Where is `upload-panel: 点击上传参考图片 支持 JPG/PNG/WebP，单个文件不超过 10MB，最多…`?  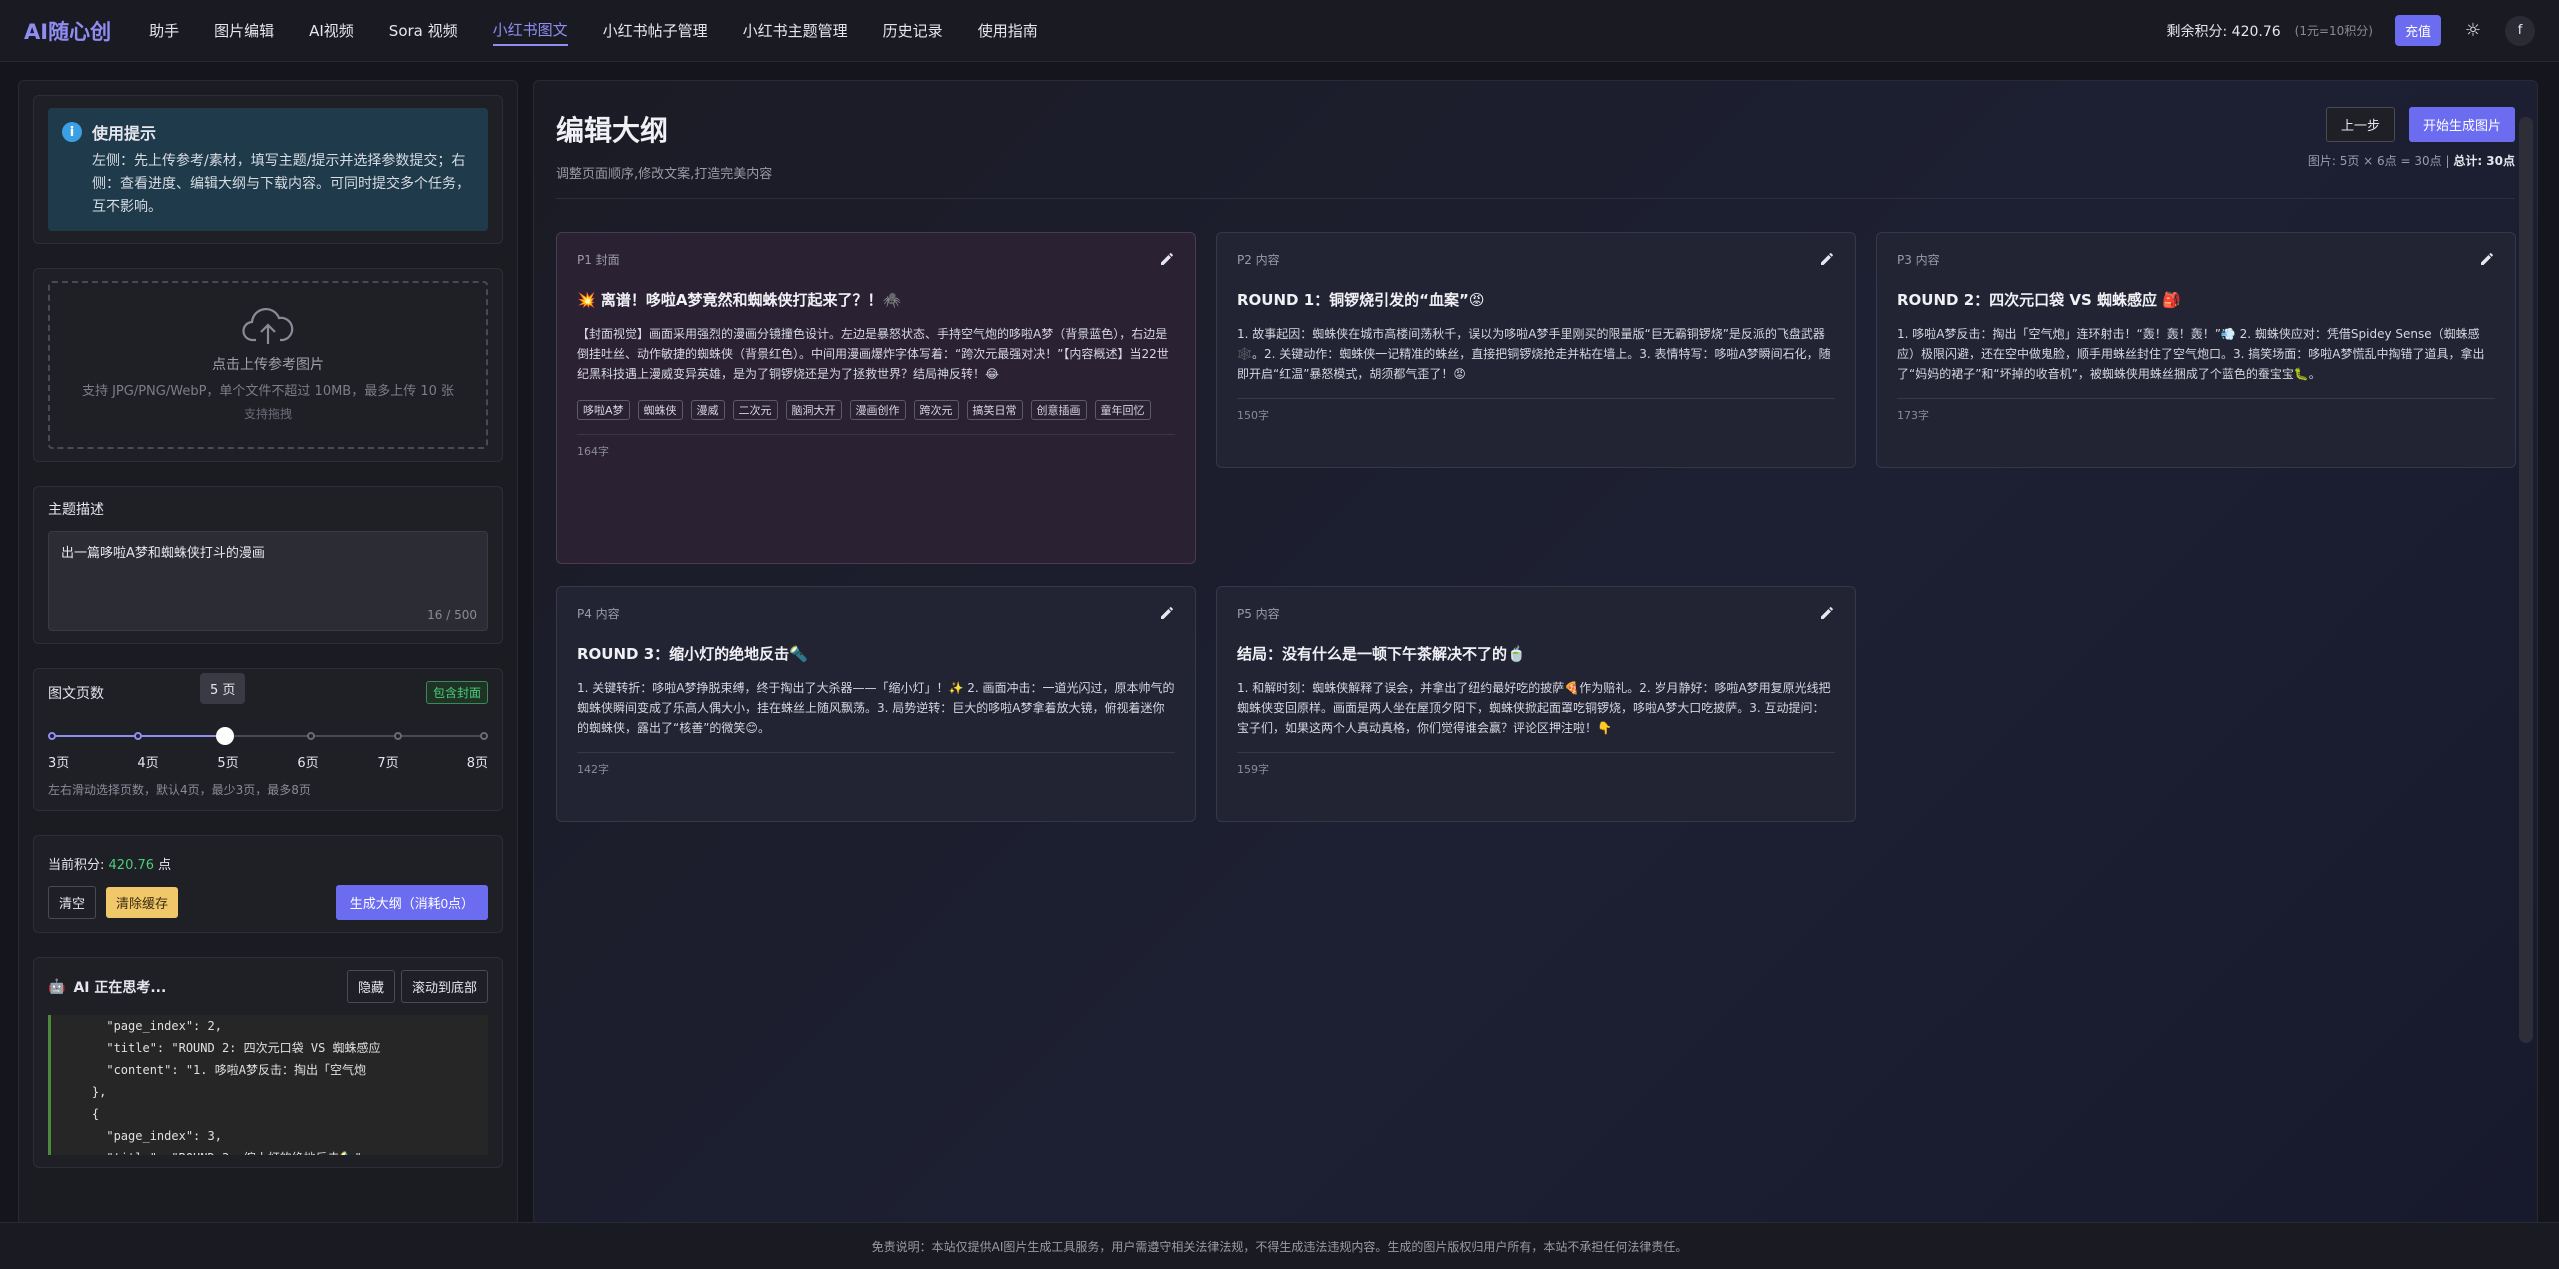 upload-panel: 点击上传参考图片 支持 JPG/PNG/WebP，单个文件不超过 10MB，最多… is located at coordinates (268, 365).